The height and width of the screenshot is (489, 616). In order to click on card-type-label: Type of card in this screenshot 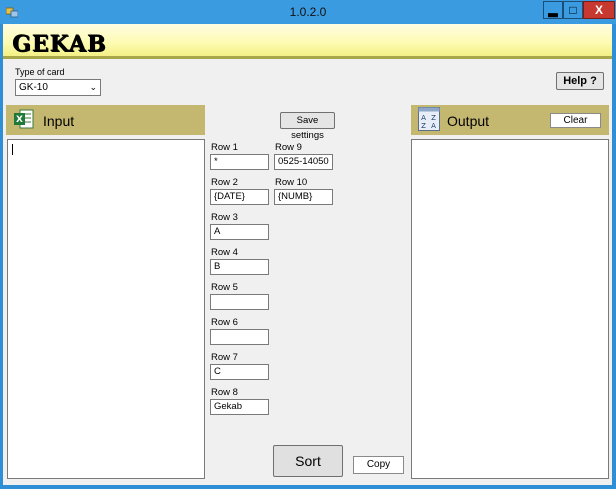, I will do `click(40, 72)`.